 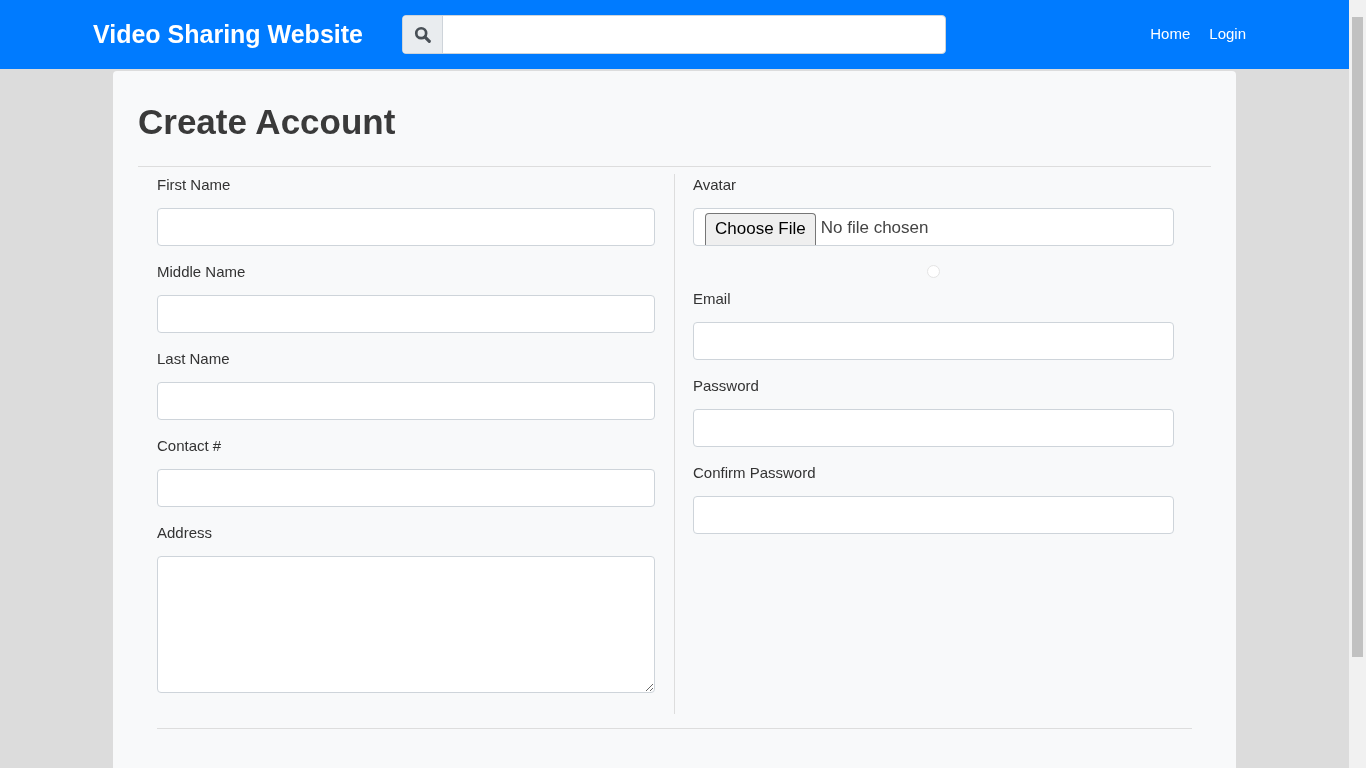 I want to click on file-status: No file chosen, so click(x=874, y=228).